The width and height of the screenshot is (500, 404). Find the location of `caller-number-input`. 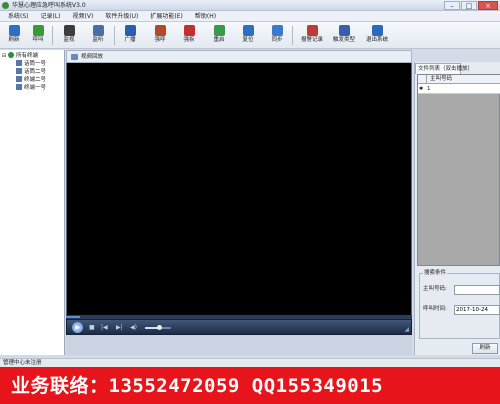

caller-number-input is located at coordinates (477, 290).